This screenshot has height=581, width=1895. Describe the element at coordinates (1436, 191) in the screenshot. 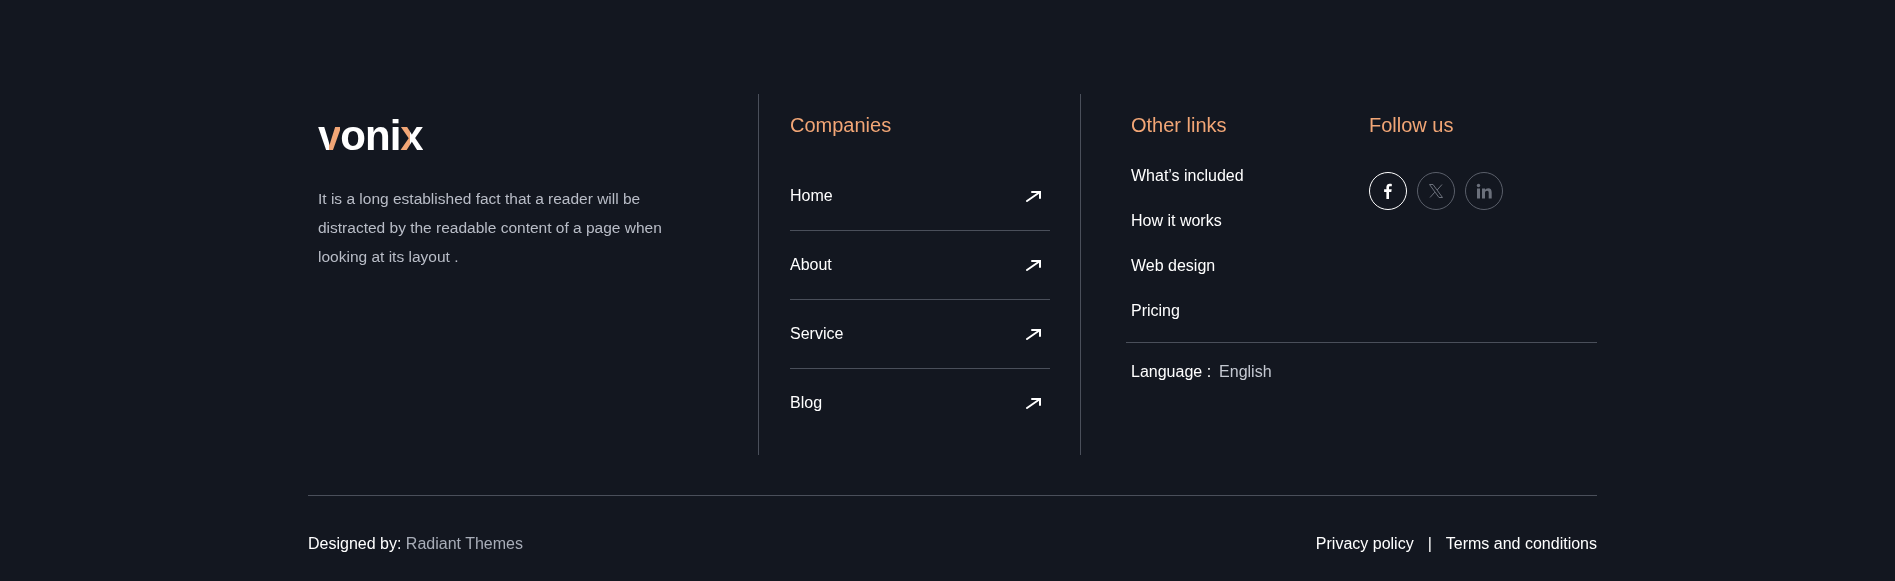

I see `x-icon` at that location.